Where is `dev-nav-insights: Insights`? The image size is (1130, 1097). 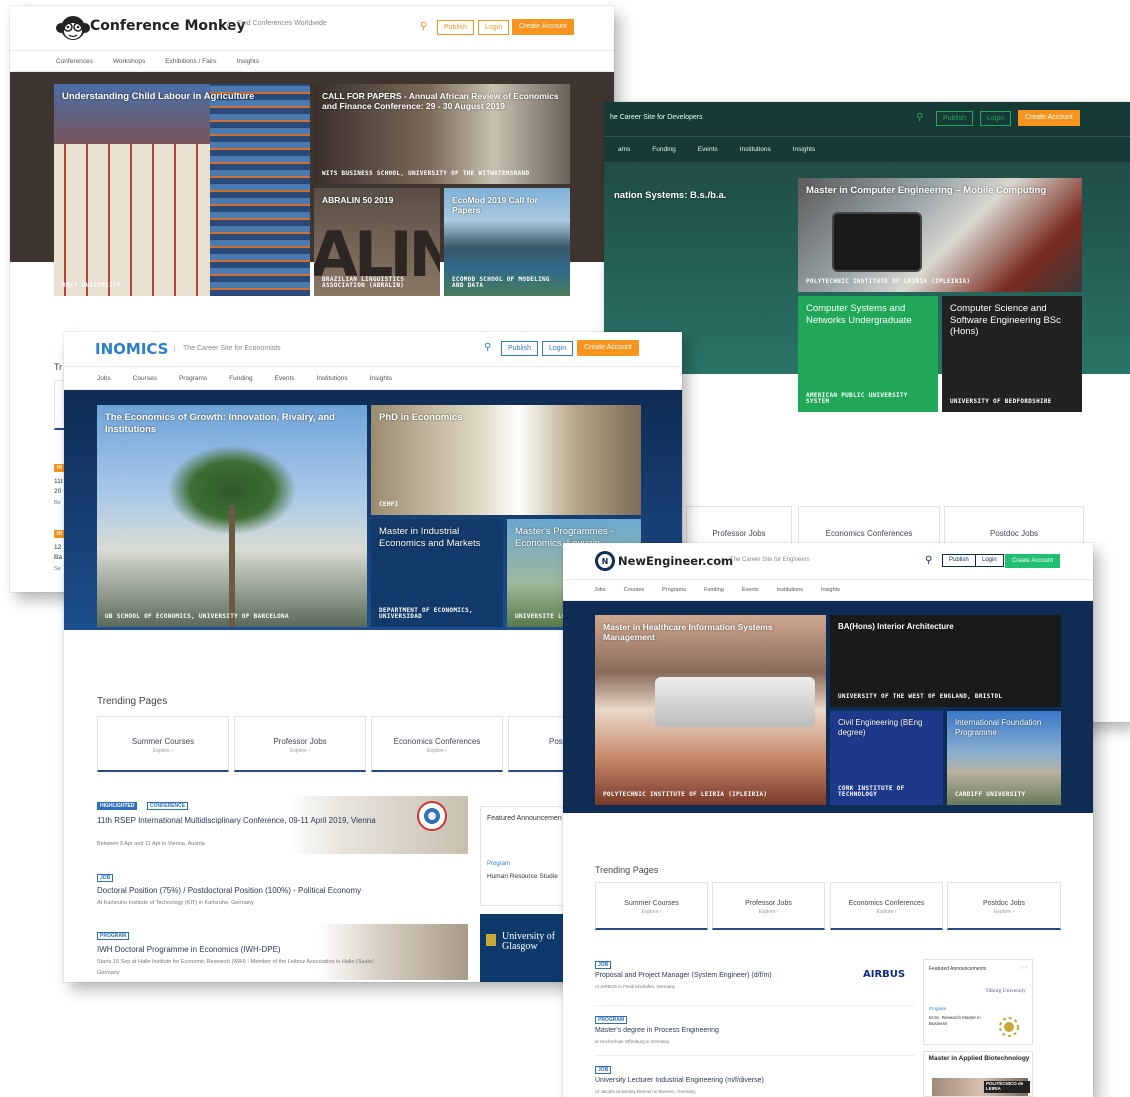 dev-nav-insights: Insights is located at coordinates (804, 149).